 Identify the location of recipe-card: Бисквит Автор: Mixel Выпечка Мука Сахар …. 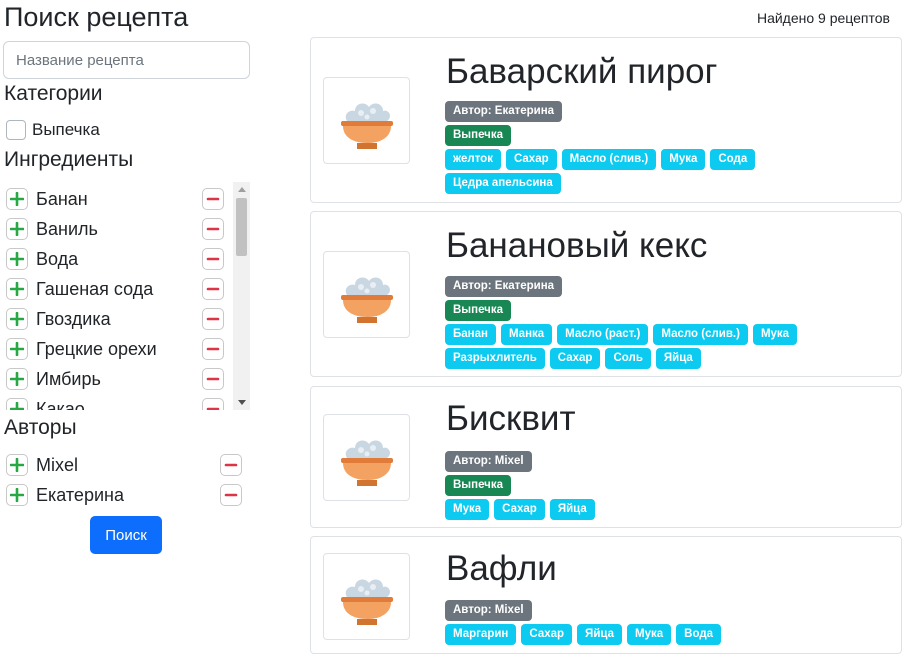
(606, 457).